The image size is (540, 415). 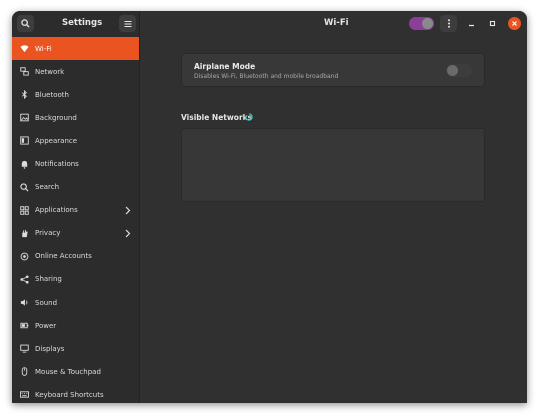 I want to click on speaker-icon, so click(x=24, y=302).